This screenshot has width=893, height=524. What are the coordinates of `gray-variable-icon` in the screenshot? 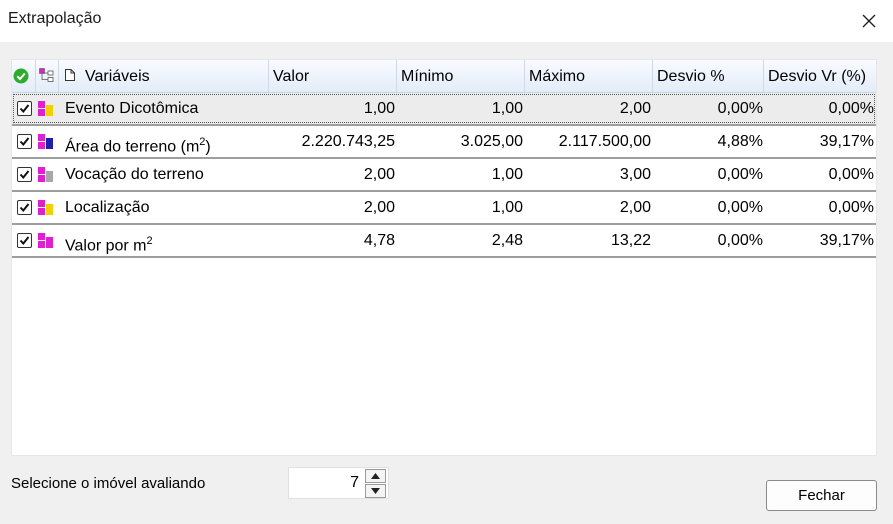 It's located at (46, 175).